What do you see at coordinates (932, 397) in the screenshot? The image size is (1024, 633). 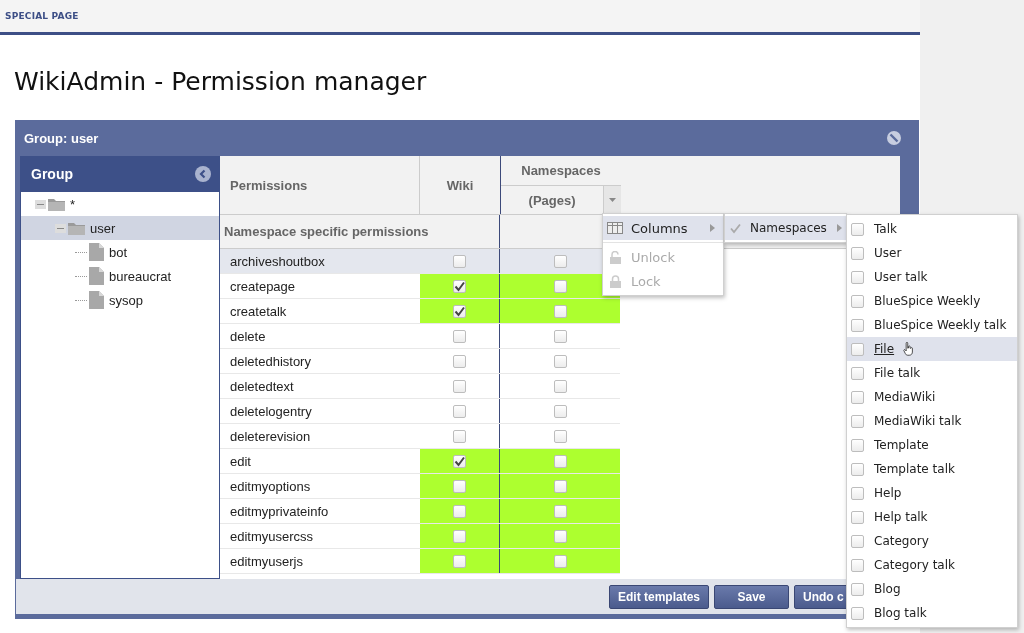 I see `menu-item: MediaWiki` at bounding box center [932, 397].